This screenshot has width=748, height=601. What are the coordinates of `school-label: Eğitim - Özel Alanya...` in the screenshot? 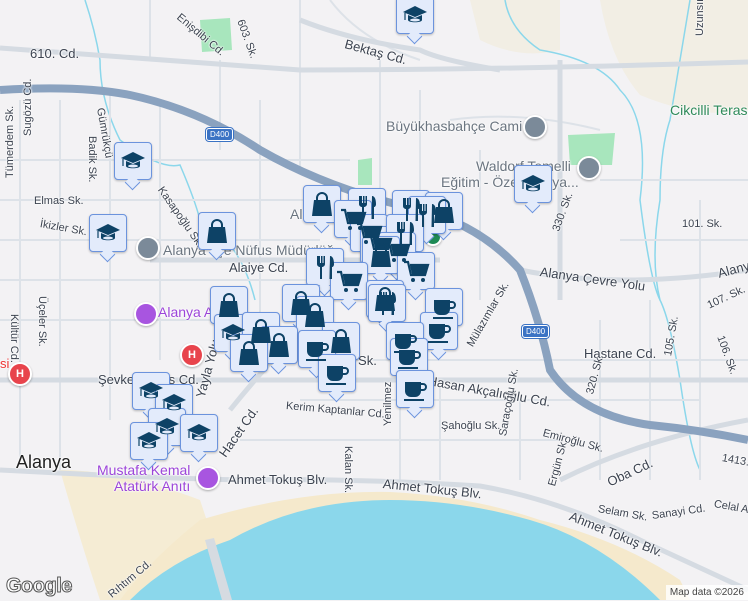 It's located at (510, 182).